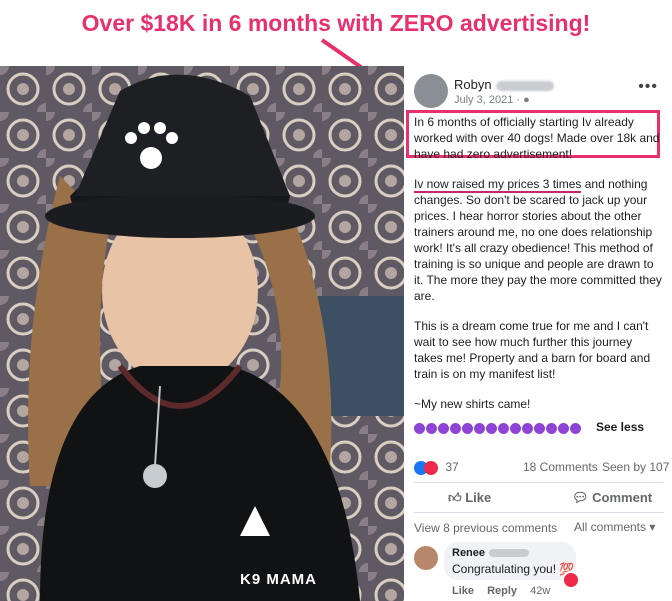  I want to click on comment-like-link: Like, so click(463, 591).